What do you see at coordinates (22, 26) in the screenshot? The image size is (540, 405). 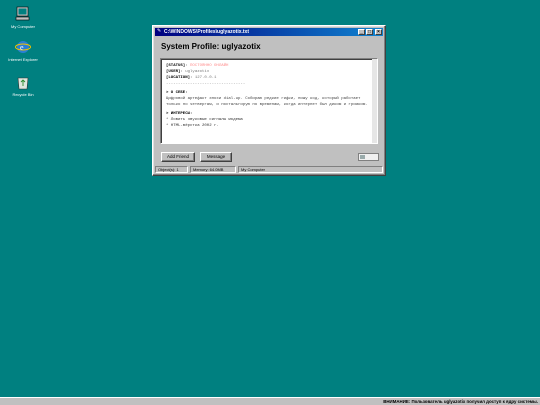 I see `desktop-icon-label: My Computer` at bounding box center [22, 26].